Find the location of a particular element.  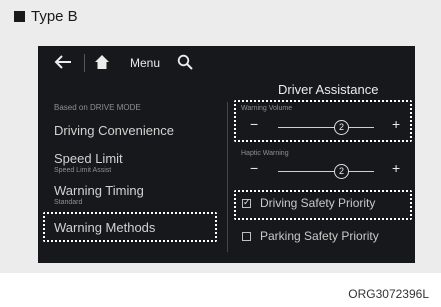

checkbox: ✓ is located at coordinates (246, 202).